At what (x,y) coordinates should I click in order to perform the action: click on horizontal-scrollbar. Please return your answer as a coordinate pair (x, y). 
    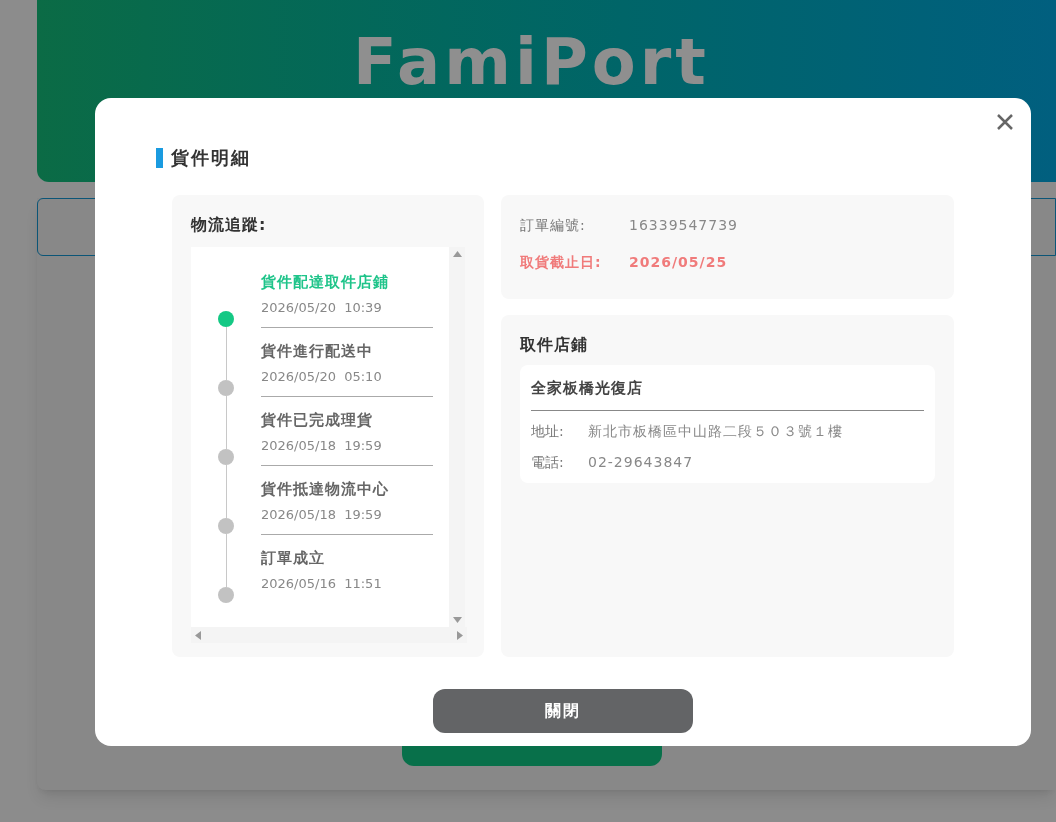
    Looking at the image, I should click on (329, 635).